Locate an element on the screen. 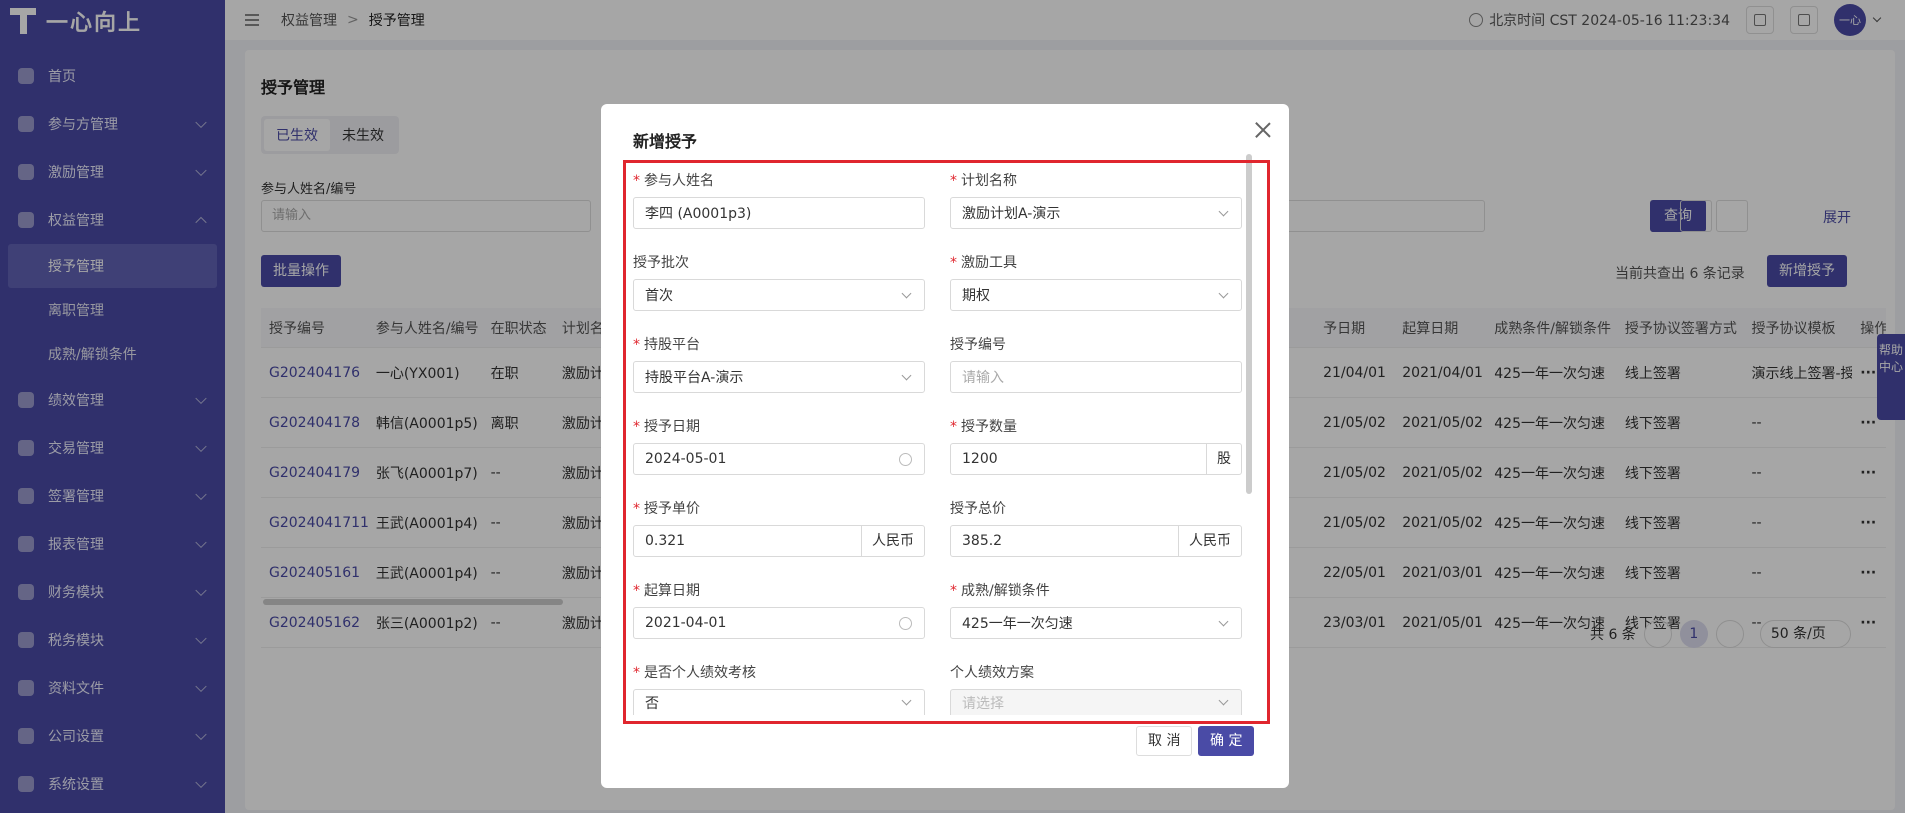 The height and width of the screenshot is (813, 1905). close-icon is located at coordinates (1263, 130).